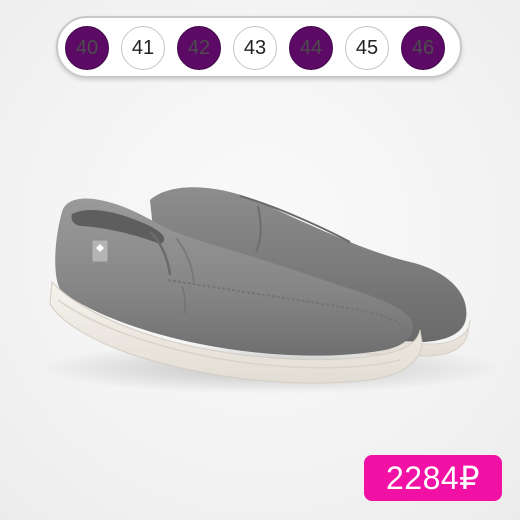  I want to click on size-option-43: 43, so click(255, 48).